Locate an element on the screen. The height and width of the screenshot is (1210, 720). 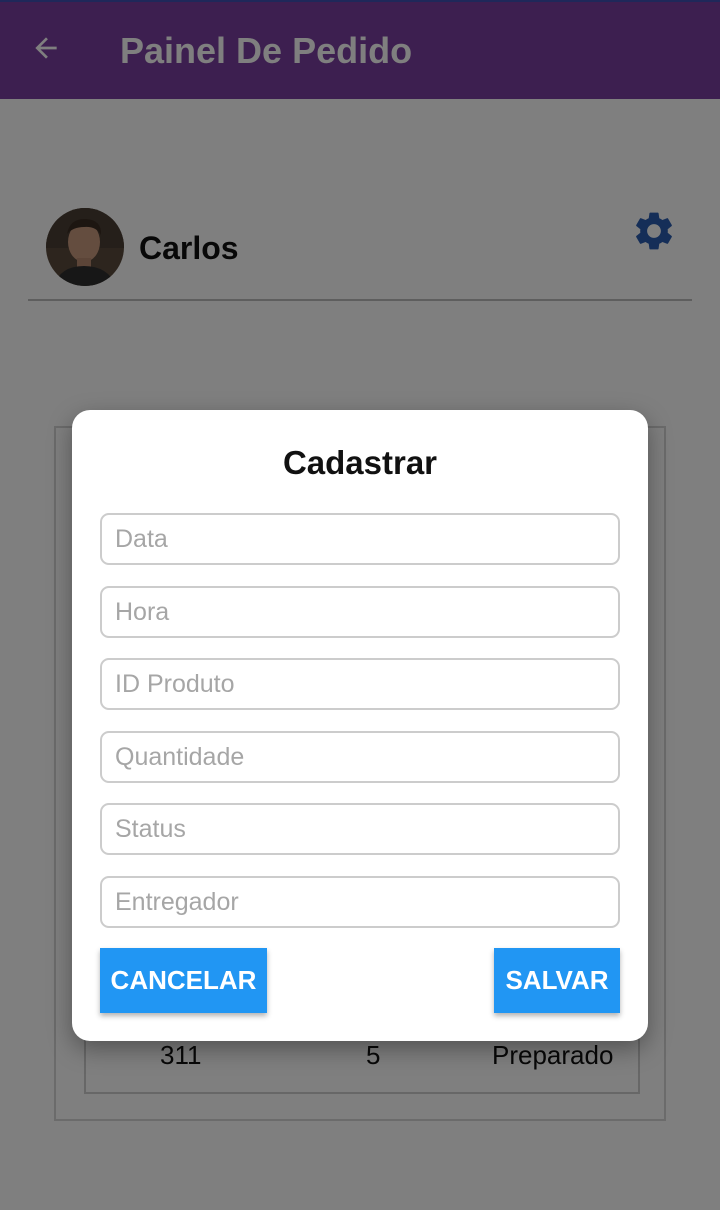
data-field is located at coordinates (360, 539).